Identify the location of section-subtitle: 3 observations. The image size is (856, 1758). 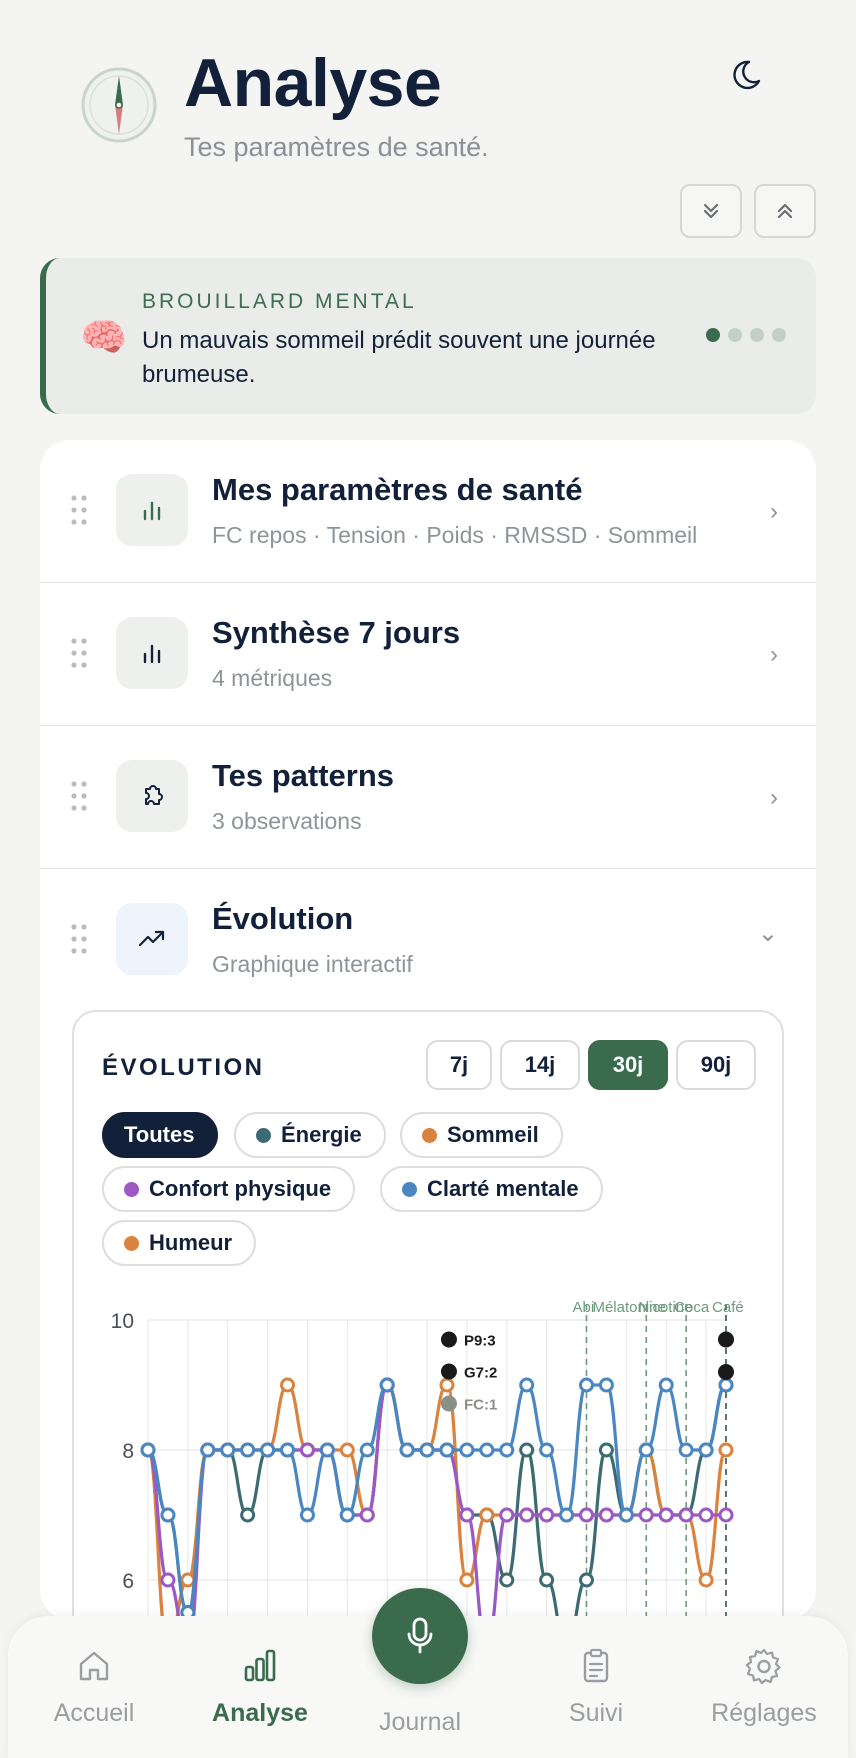
(287, 821).